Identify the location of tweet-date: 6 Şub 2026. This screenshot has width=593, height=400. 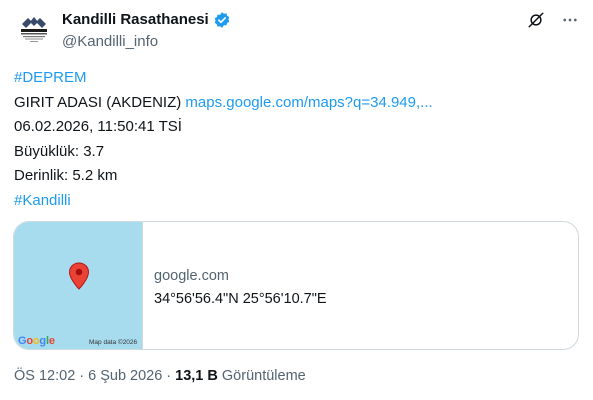
(125, 376).